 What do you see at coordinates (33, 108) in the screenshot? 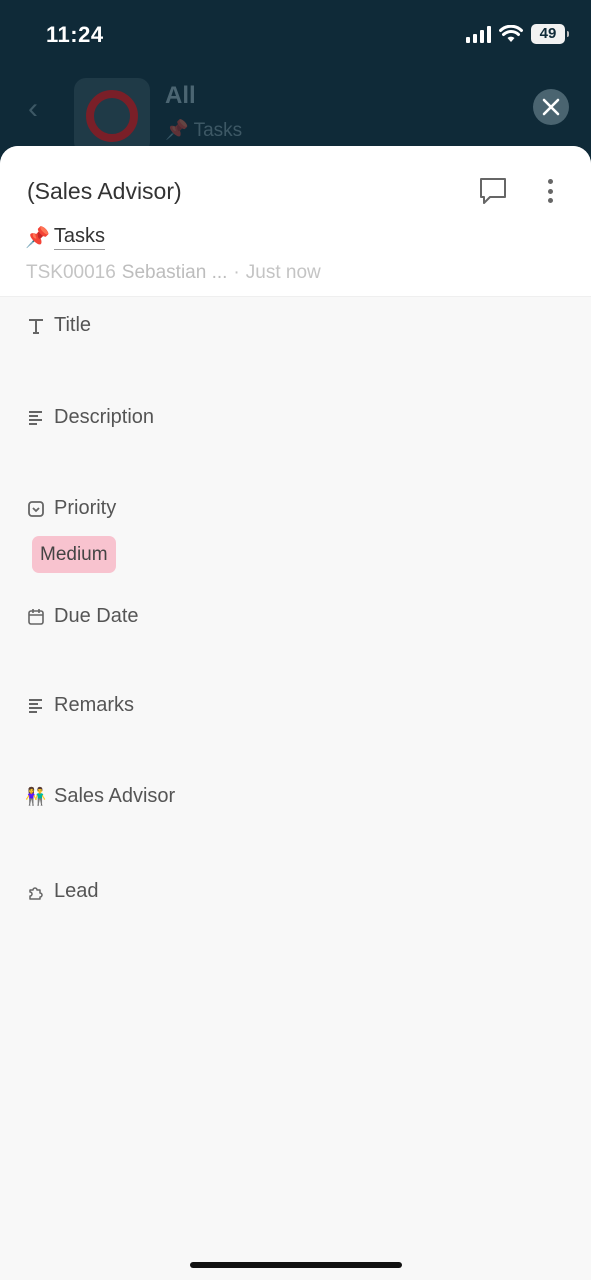
I see `back-arrow-icon: ‹` at bounding box center [33, 108].